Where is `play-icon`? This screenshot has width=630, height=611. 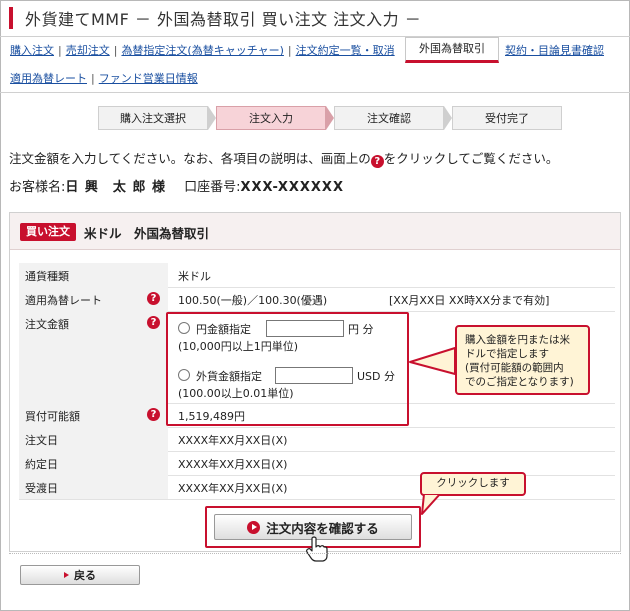
play-icon is located at coordinates (254, 527).